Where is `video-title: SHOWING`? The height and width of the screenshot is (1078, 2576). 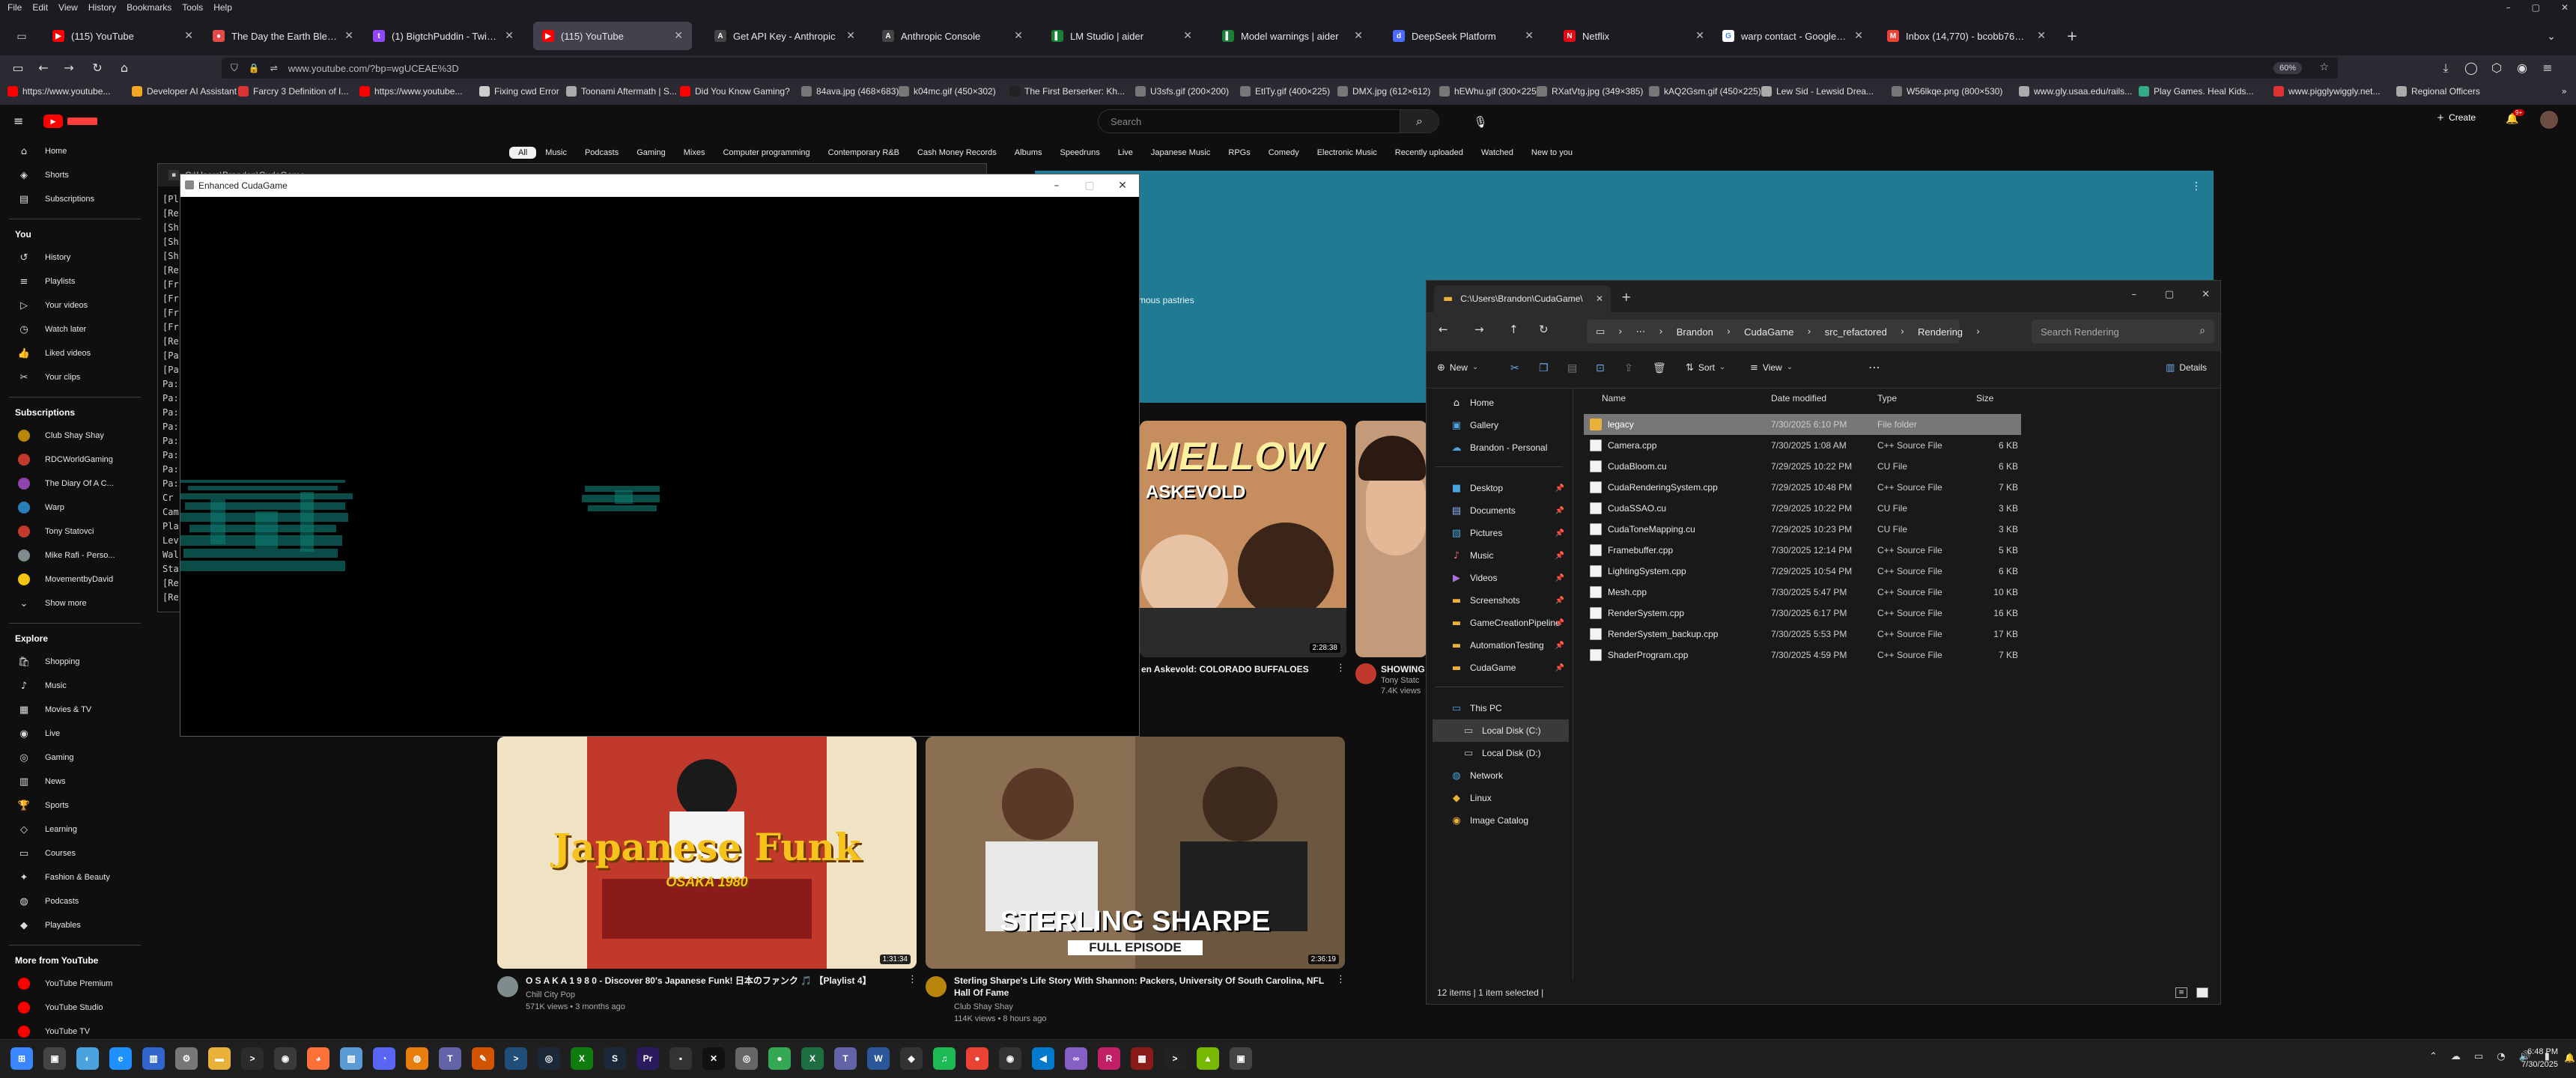 video-title: SHOWING is located at coordinates (1403, 669).